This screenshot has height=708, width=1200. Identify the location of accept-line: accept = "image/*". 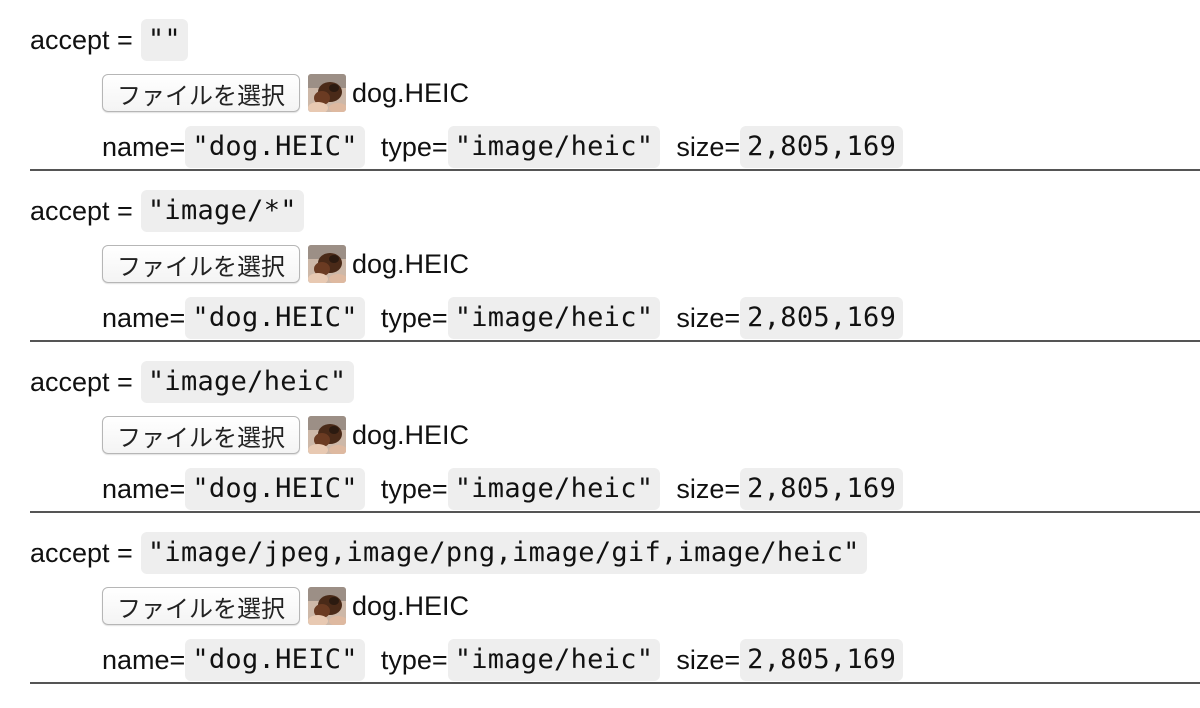
(167, 211).